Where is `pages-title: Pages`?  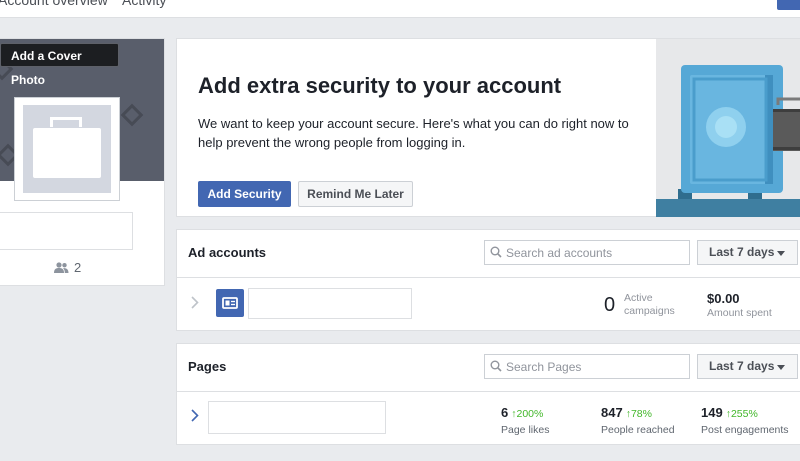 pages-title: Pages is located at coordinates (207, 366).